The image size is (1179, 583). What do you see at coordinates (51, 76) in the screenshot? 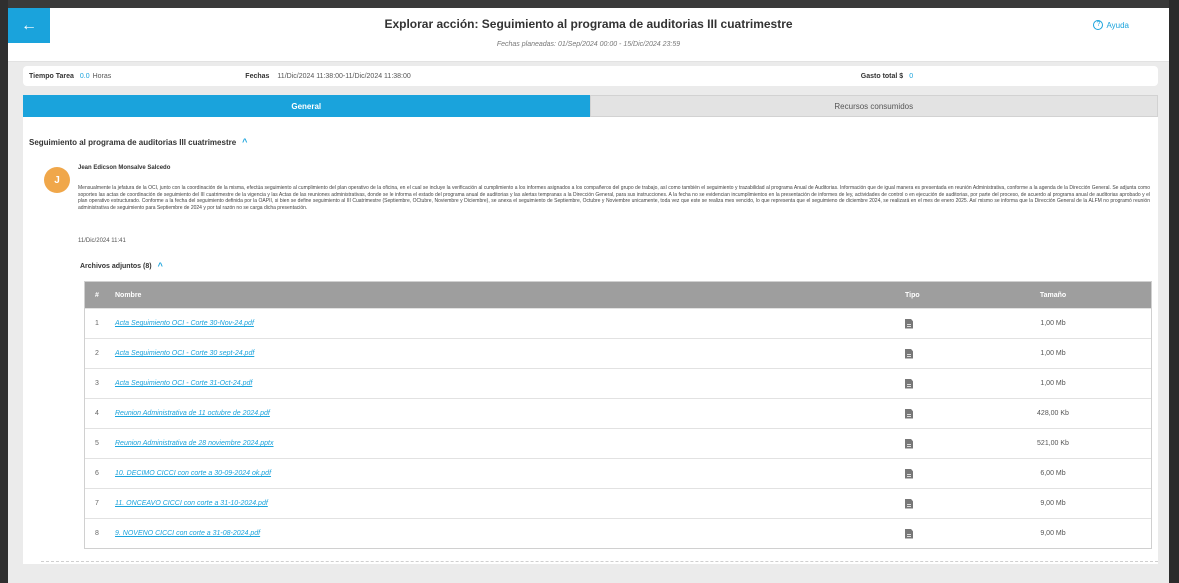
I see `task-time-label: Tiempo Tarea` at bounding box center [51, 76].